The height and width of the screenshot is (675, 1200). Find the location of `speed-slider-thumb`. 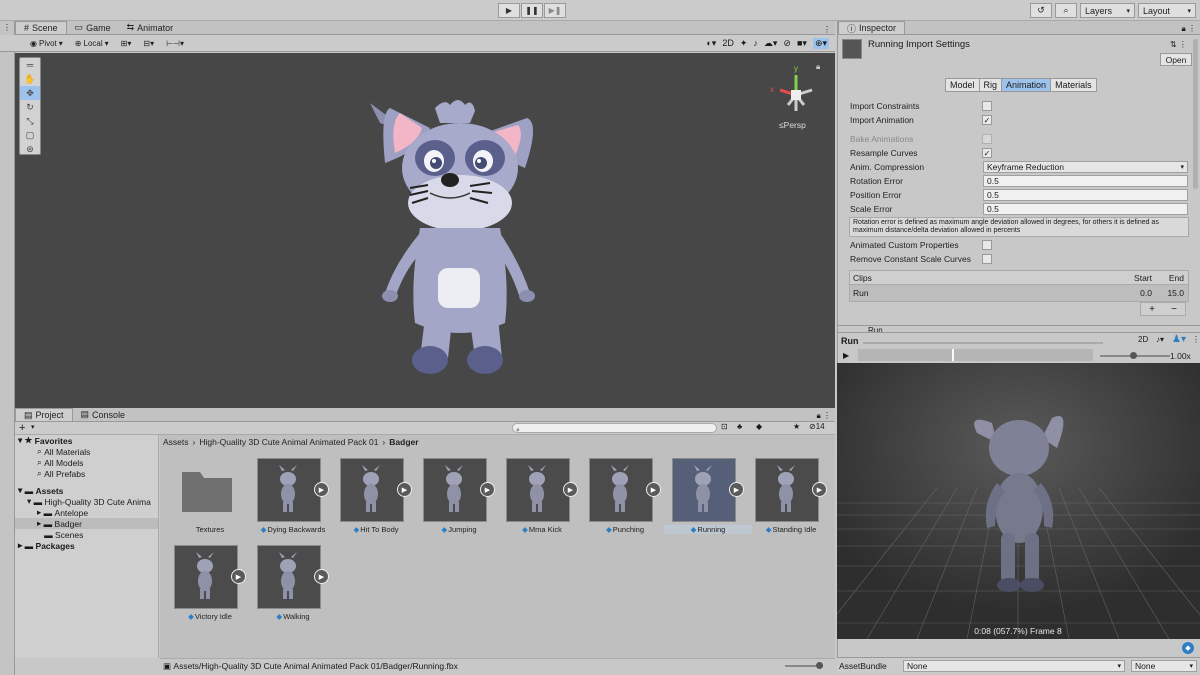

speed-slider-thumb is located at coordinates (1133, 355).